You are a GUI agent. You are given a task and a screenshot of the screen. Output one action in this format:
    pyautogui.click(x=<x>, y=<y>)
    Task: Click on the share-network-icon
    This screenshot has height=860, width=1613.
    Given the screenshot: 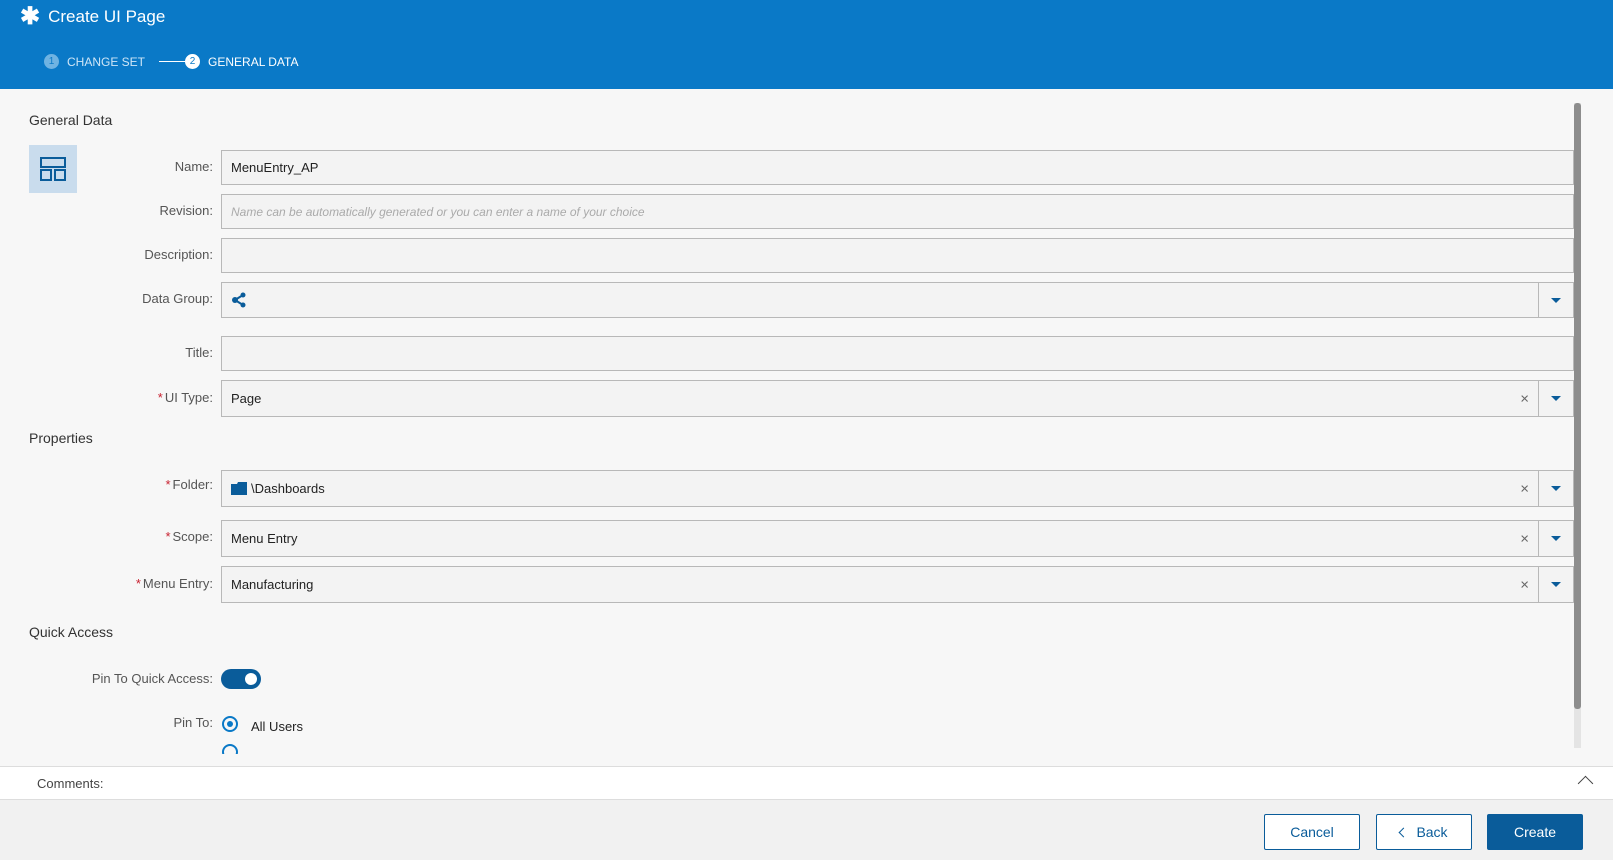 What is the action you would take?
    pyautogui.click(x=239, y=300)
    